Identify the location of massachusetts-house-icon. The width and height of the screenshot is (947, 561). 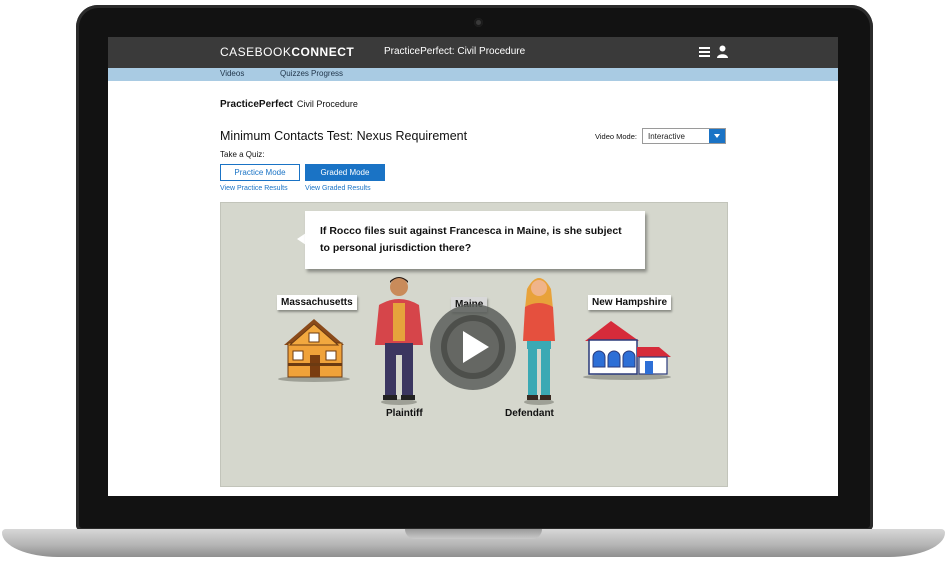
(314, 350).